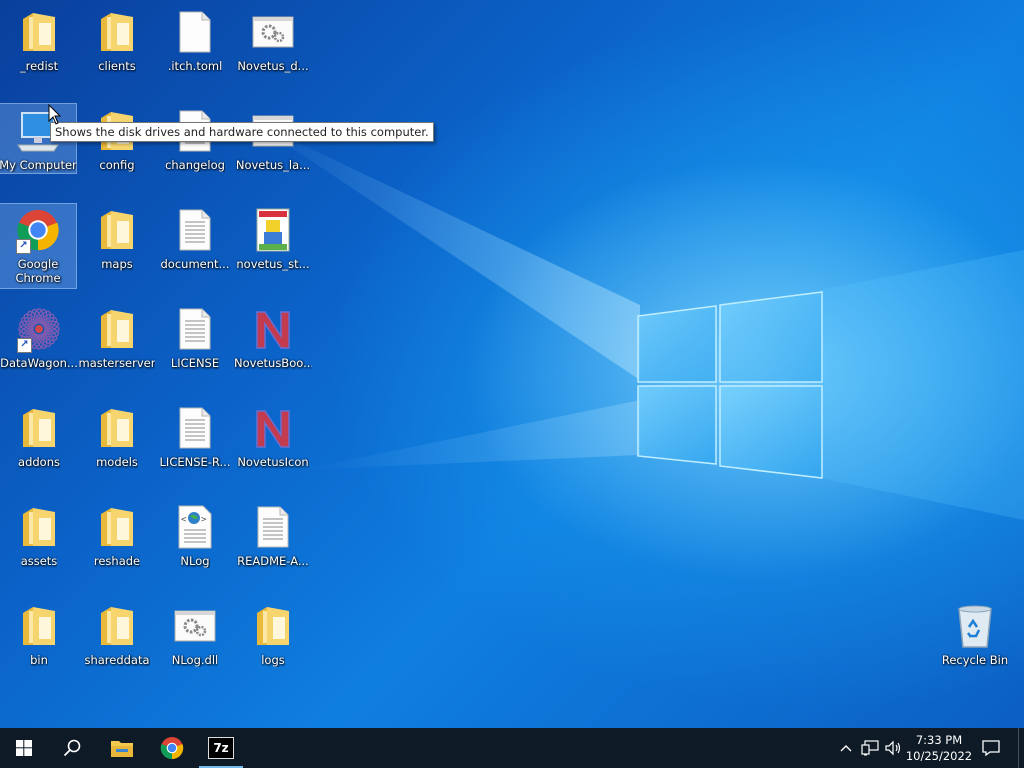 This screenshot has width=1024, height=768. I want to click on desktop-icon-label: LICENSE, so click(195, 363).